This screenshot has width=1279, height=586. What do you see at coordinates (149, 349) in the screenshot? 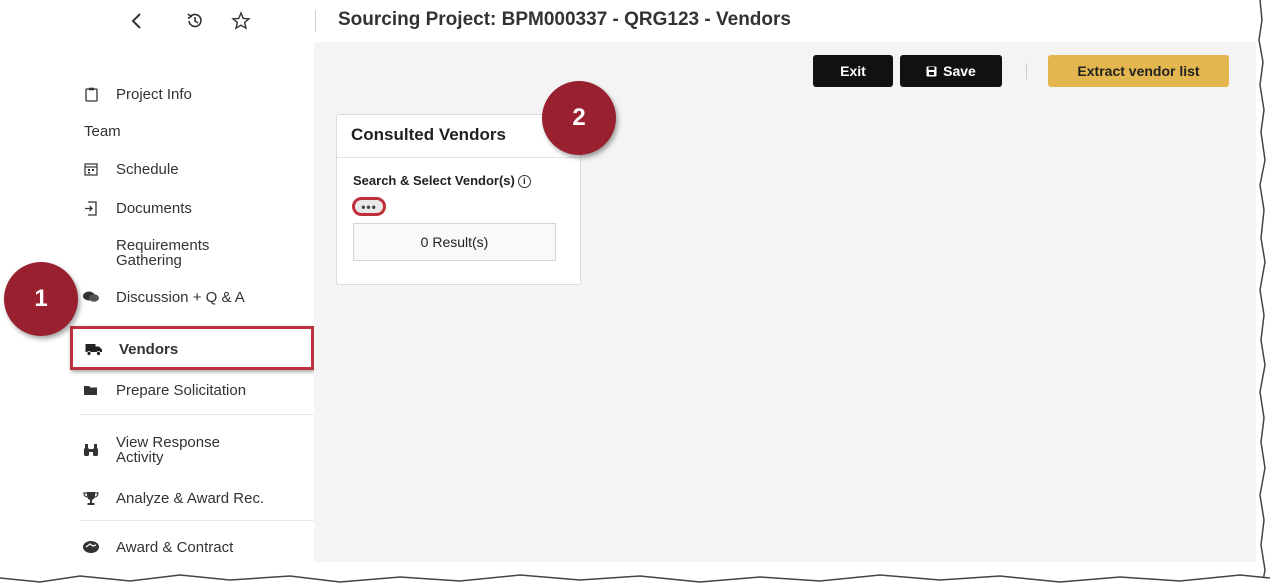
I see `sidebar-item-label: Vendors` at bounding box center [149, 349].